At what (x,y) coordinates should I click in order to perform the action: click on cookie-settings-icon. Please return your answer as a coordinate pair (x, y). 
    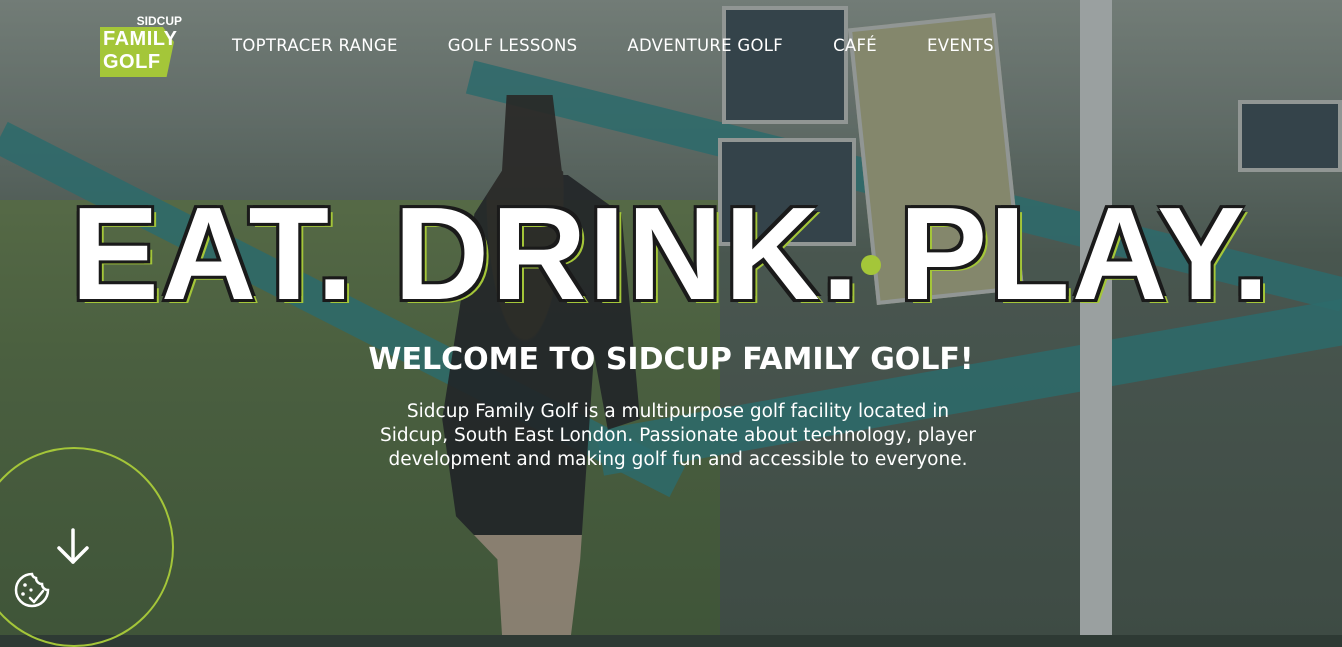
    Looking at the image, I should click on (32, 590).